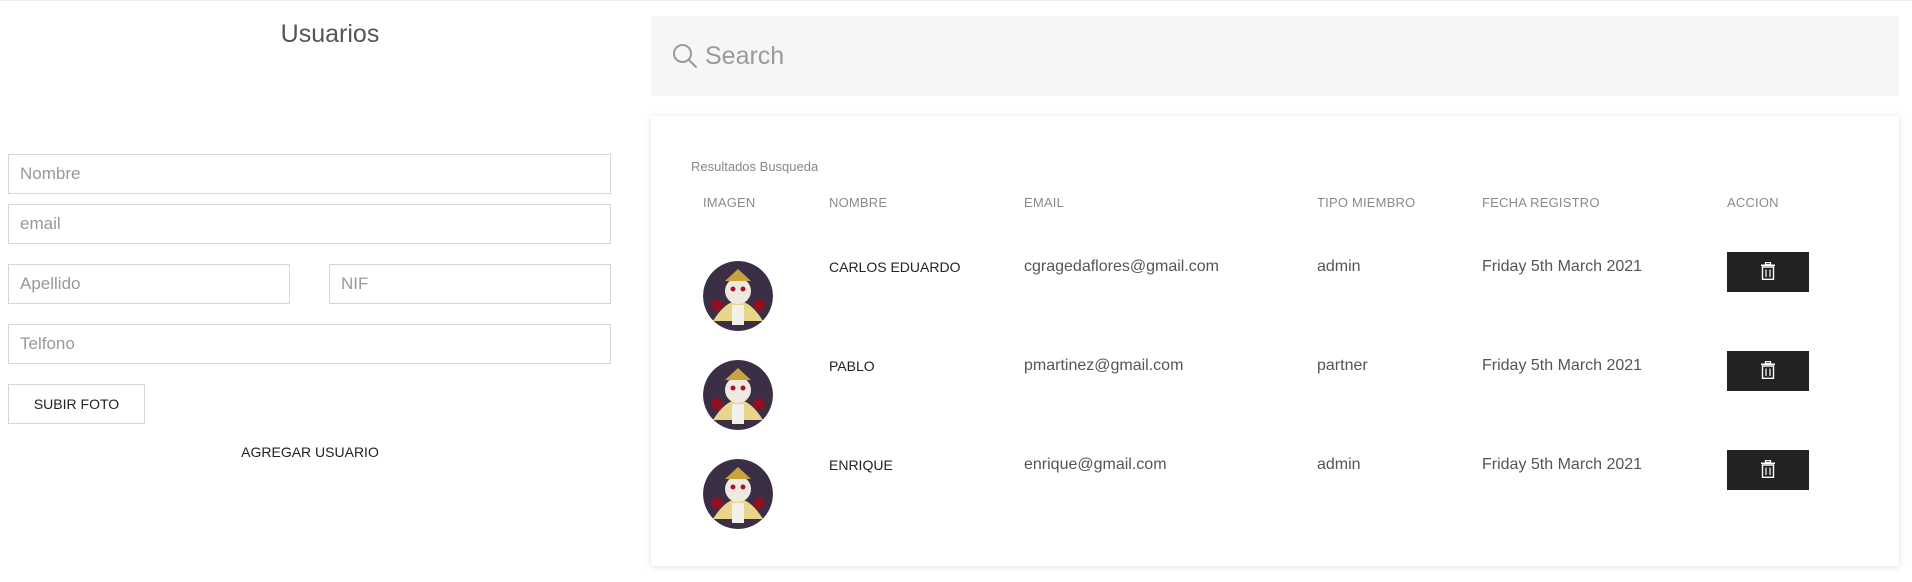 The height and width of the screenshot is (582, 1912). Describe the element at coordinates (309, 174) in the screenshot. I see `nombre-field` at that location.